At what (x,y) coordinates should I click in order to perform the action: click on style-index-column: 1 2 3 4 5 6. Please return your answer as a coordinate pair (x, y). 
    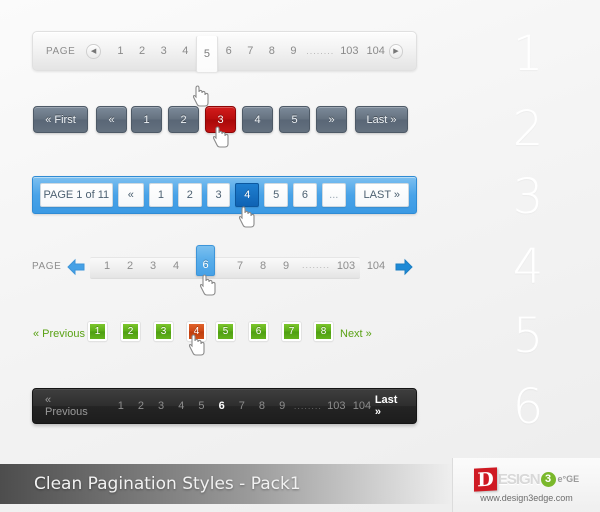
    Looking at the image, I should click on (528, 230).